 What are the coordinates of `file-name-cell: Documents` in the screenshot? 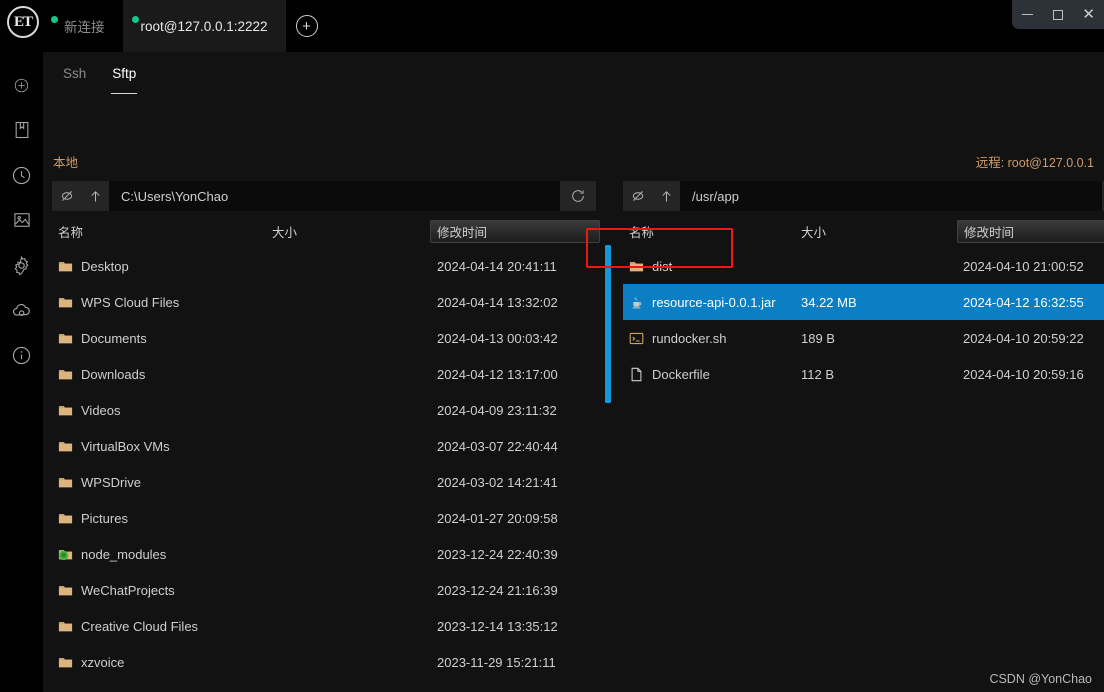 It's located at (102, 338).